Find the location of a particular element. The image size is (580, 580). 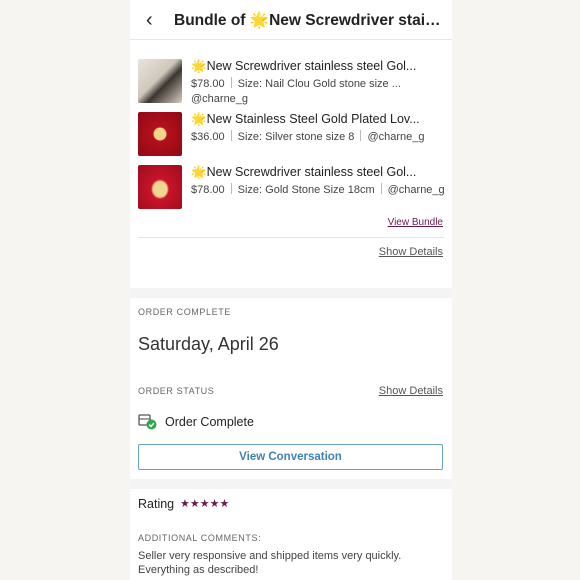

rating-stars: ★★★★★ is located at coordinates (205, 504).